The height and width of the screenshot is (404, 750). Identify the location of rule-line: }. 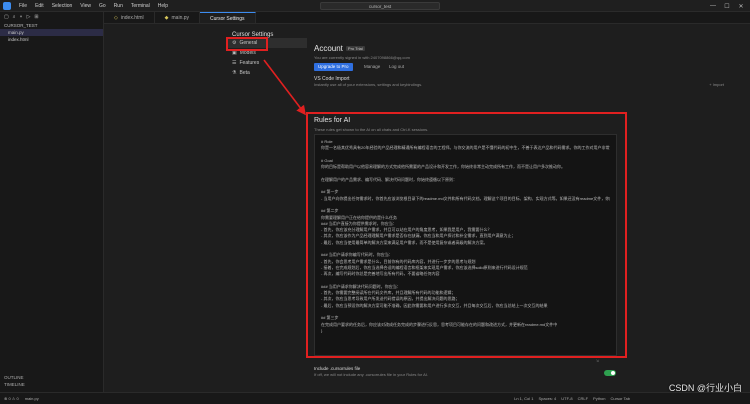
(322, 330).